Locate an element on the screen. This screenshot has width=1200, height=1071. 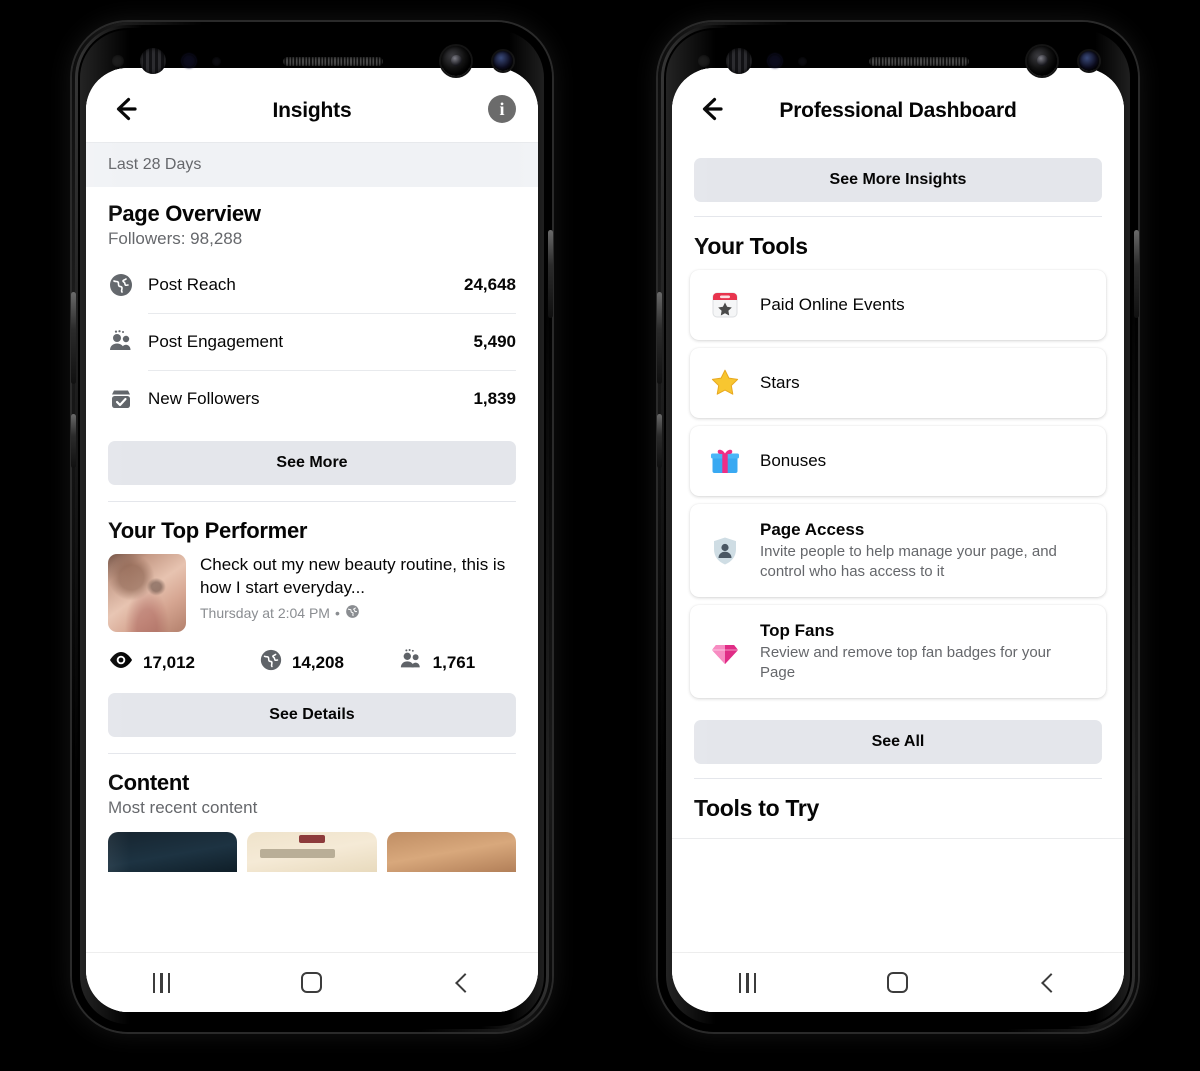
calendar-star-icon is located at coordinates (725, 305).